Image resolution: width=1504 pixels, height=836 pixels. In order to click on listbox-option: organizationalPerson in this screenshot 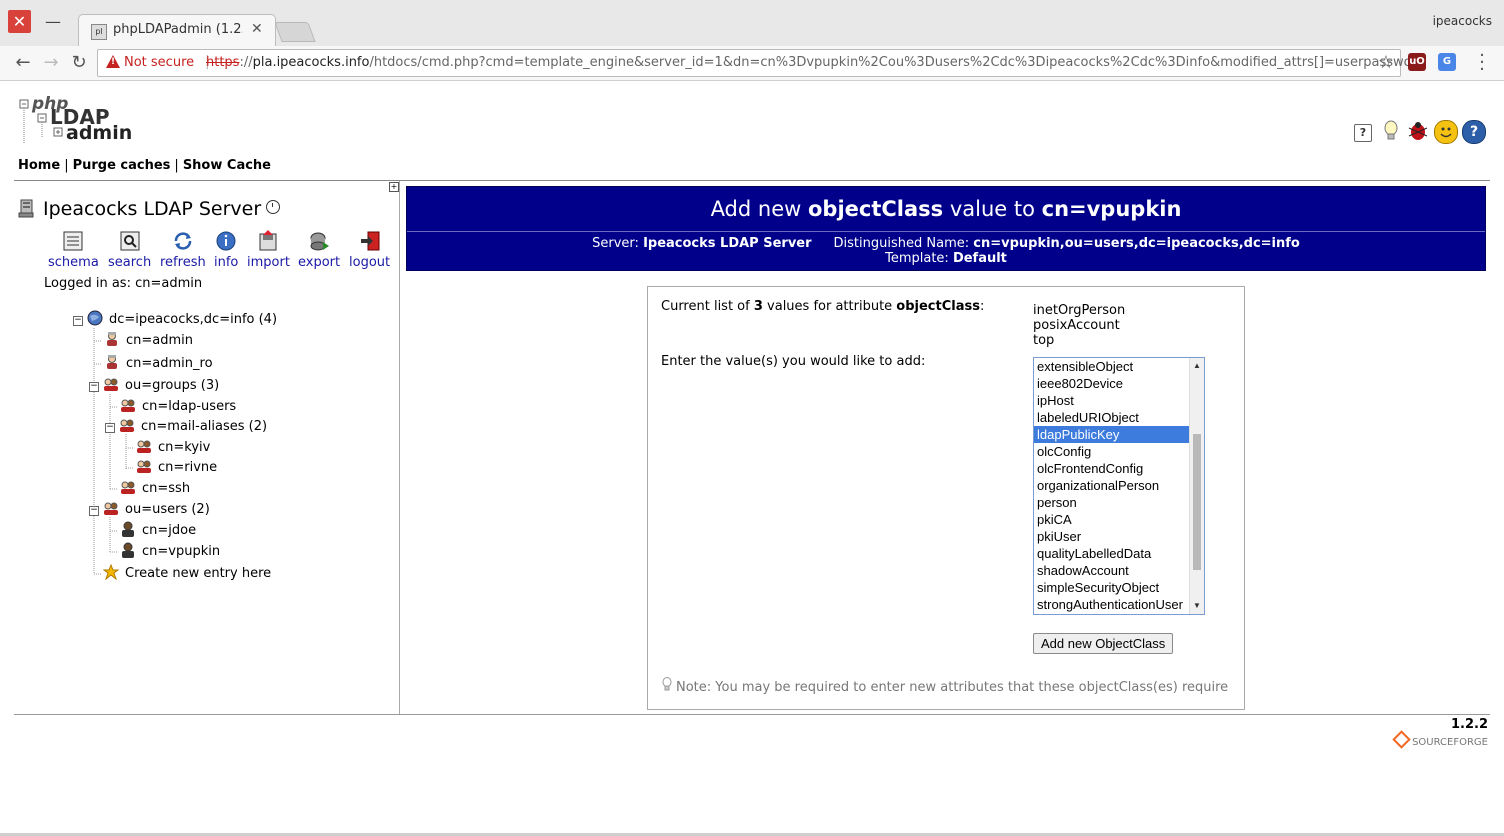, I will do `click(1111, 485)`.